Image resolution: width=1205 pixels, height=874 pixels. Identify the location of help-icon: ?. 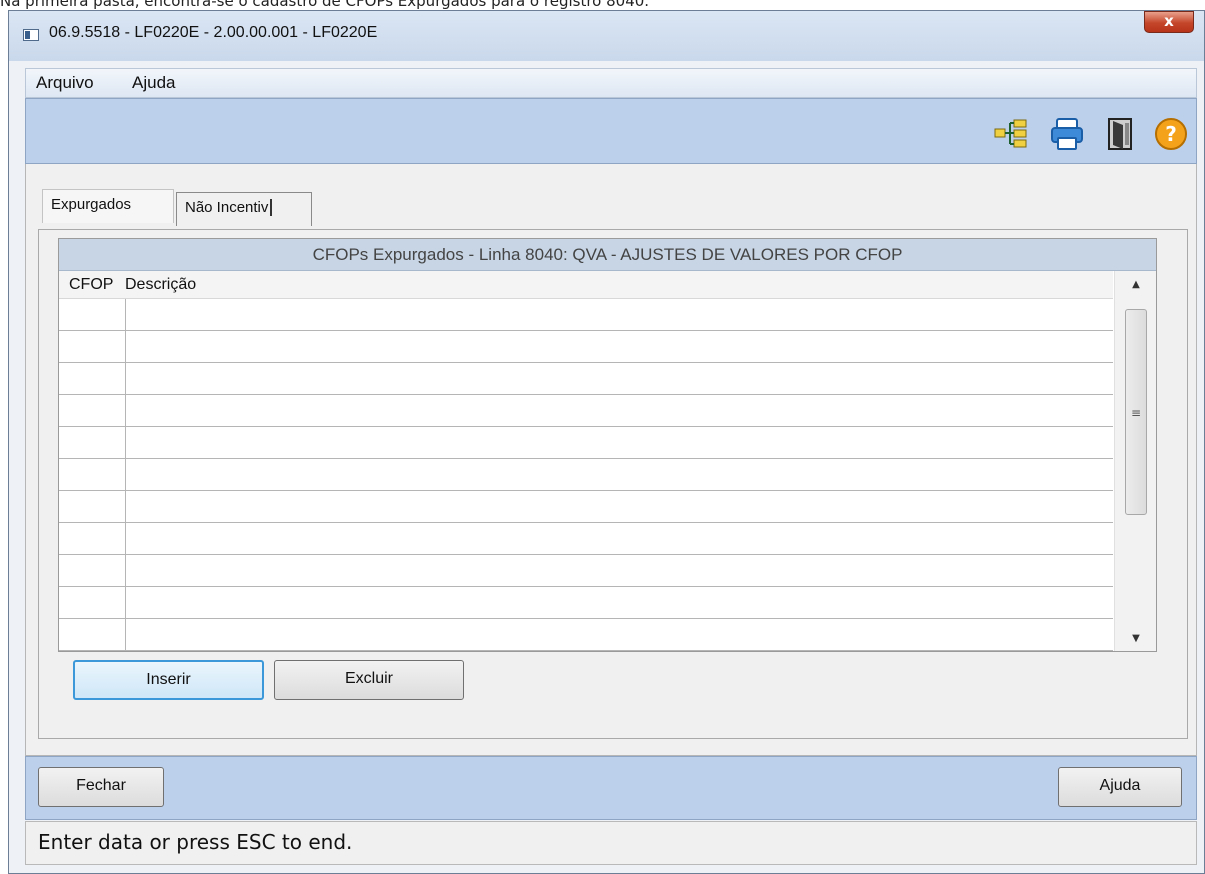
(1171, 134).